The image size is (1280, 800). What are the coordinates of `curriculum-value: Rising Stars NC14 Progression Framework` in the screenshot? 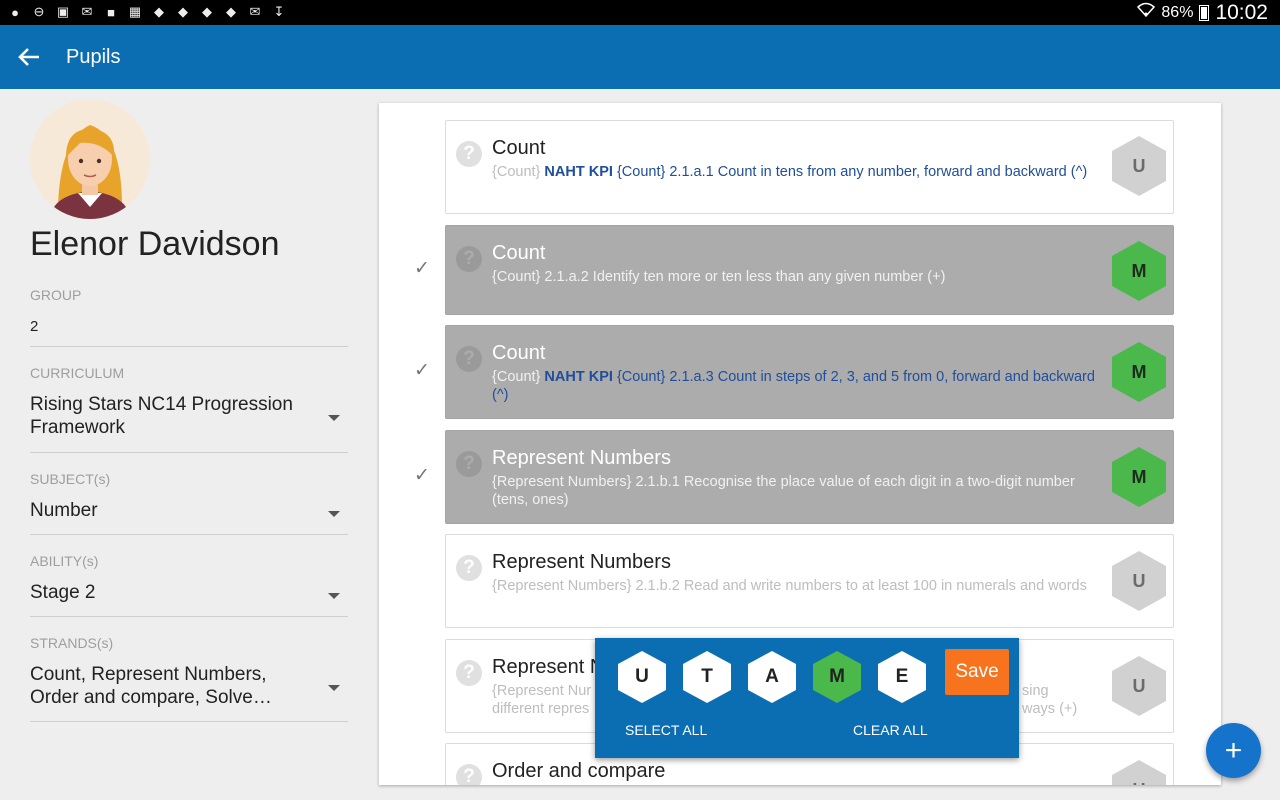 It's located at (161, 416).